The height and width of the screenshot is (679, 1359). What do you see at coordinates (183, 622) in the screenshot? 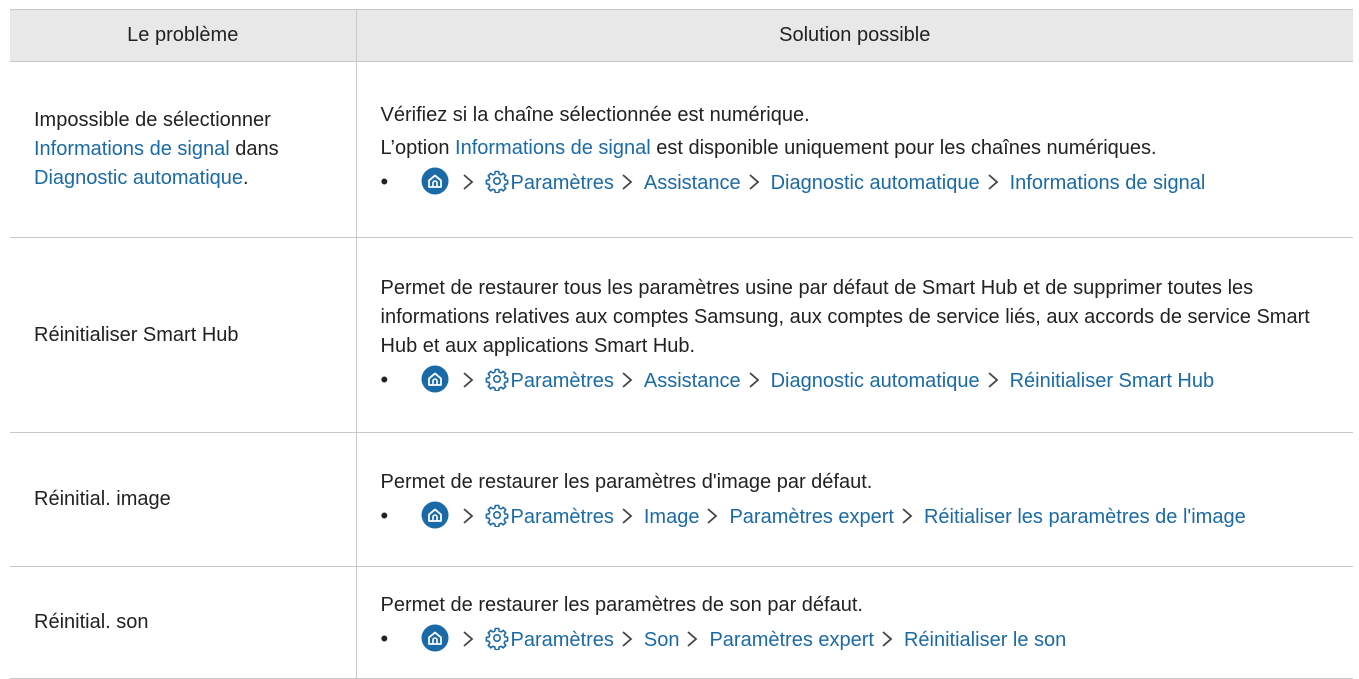
I see `problem-cell: Réinitial. son` at bounding box center [183, 622].